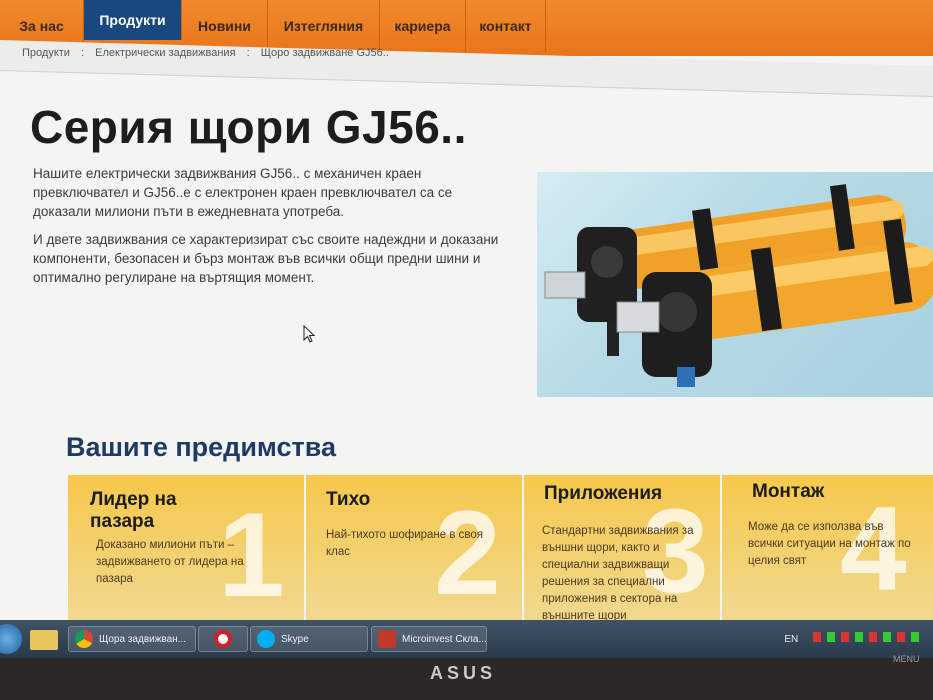 The image size is (933, 700). Describe the element at coordinates (405, 543) in the screenshot. I see `card-text: Най-тихото шофиране в своя клас` at that location.